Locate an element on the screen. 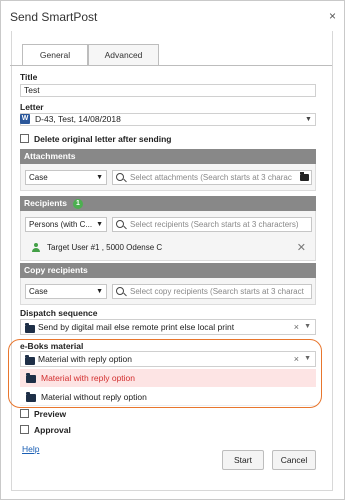  tab-general: General is located at coordinates (55, 55).